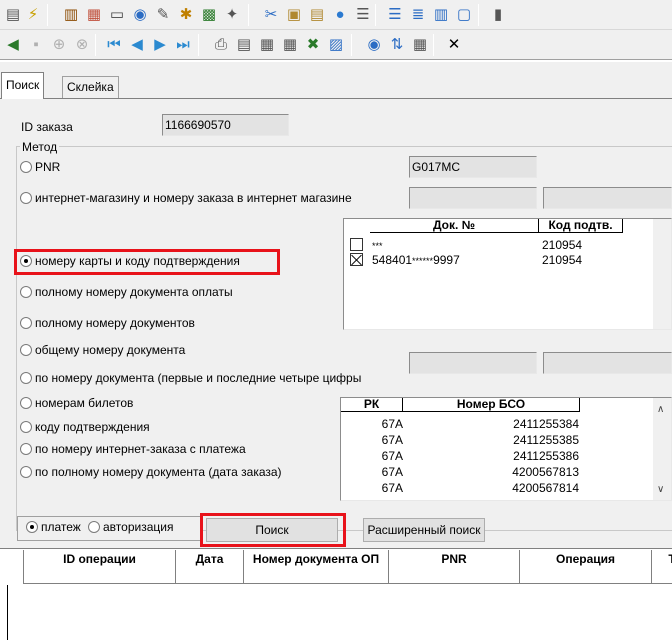 This screenshot has height=640, width=672. I want to click on payment-radio, so click(32, 527).